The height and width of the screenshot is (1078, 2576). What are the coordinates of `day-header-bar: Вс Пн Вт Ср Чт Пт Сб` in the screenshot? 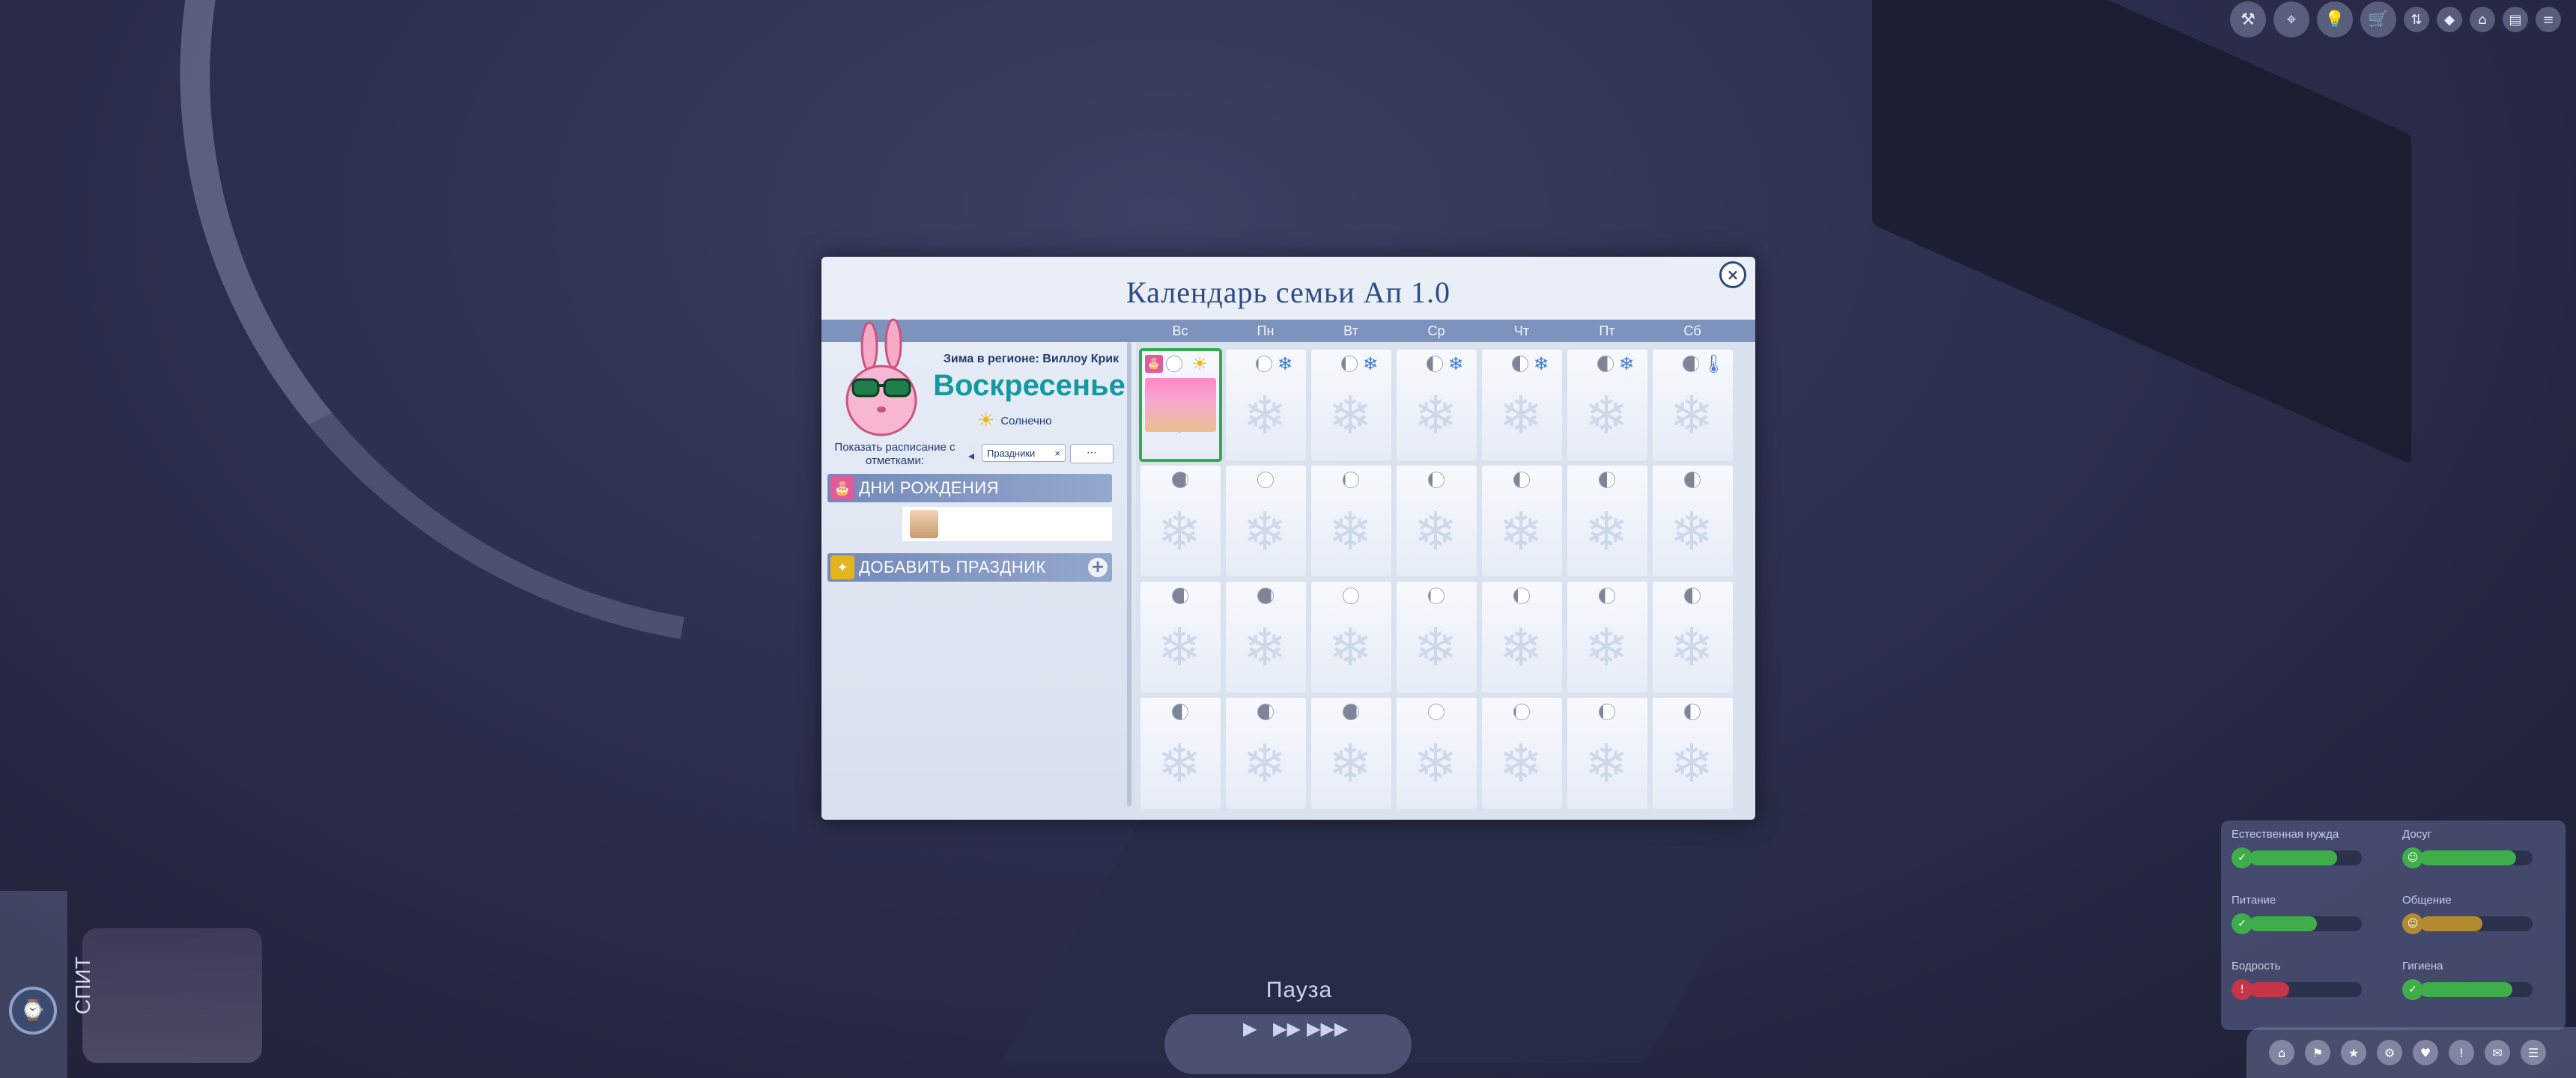 It's located at (1288, 331).